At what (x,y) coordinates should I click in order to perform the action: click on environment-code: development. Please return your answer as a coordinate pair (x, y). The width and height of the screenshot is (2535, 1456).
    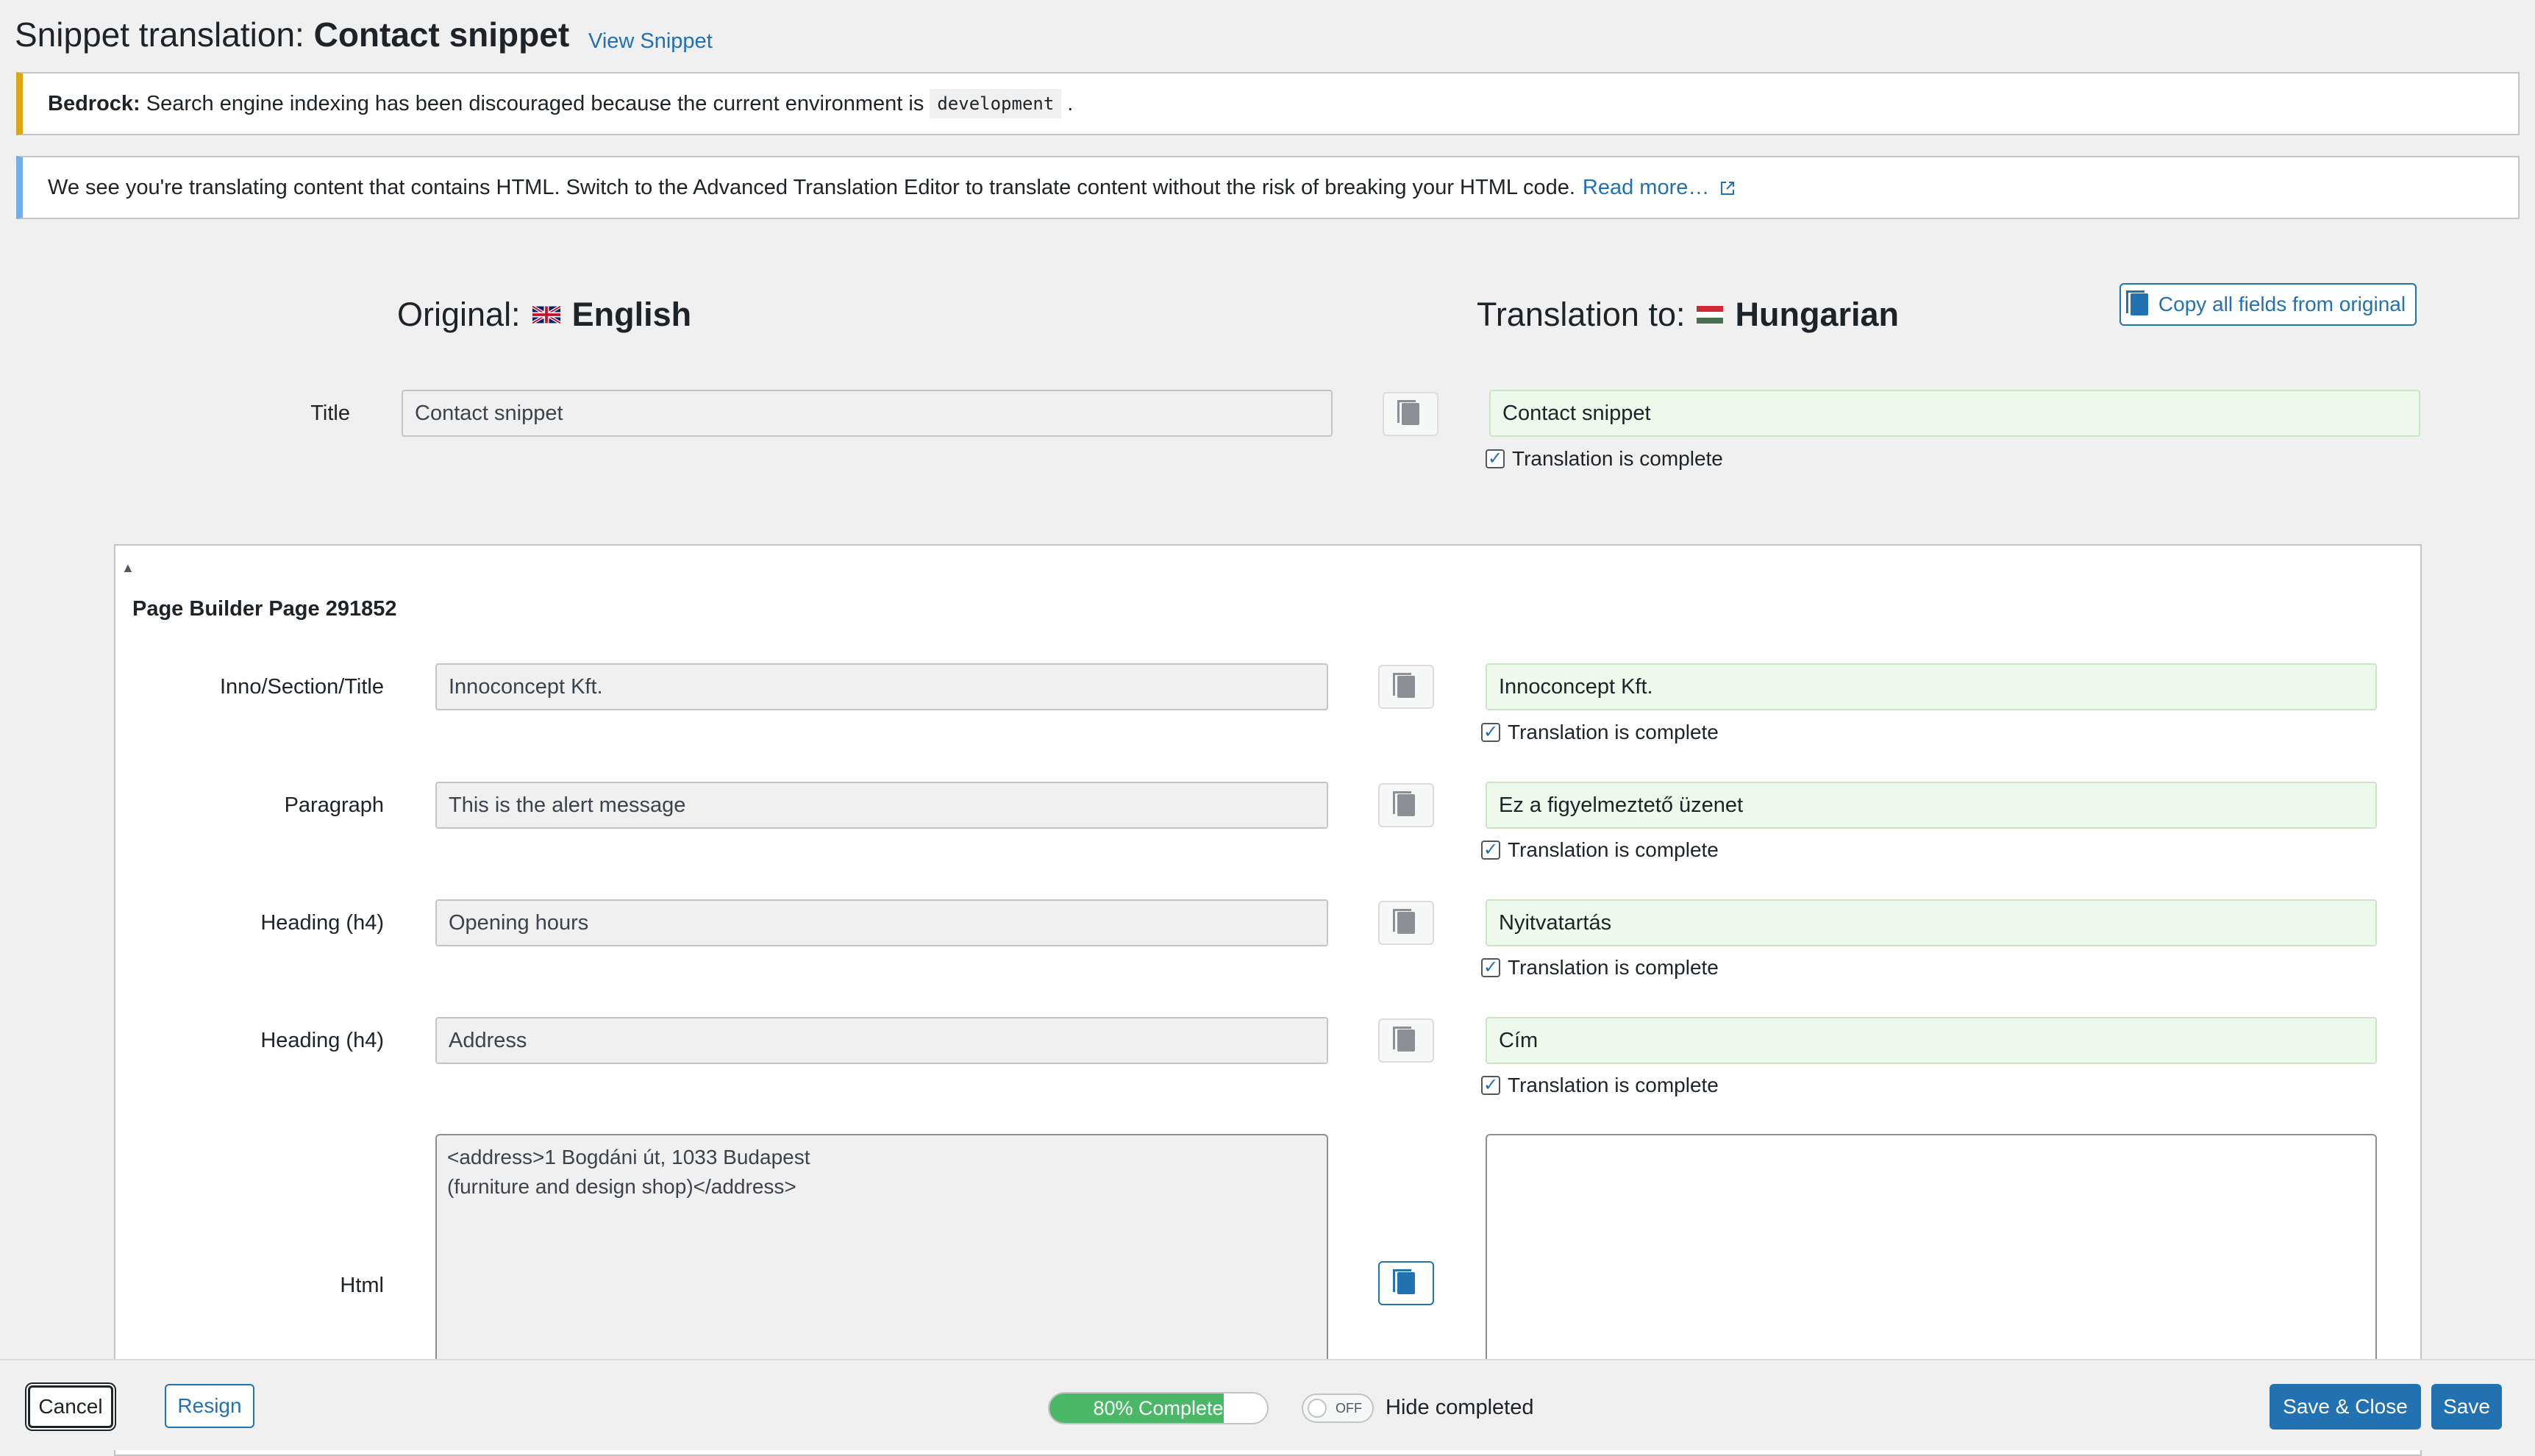
    Looking at the image, I should click on (996, 103).